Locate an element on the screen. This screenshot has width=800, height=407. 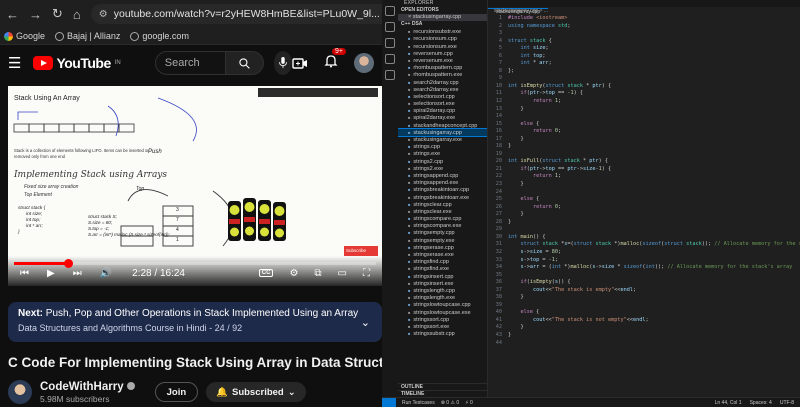
settings-icon: ⚙ is located at coordinates (293, 273).